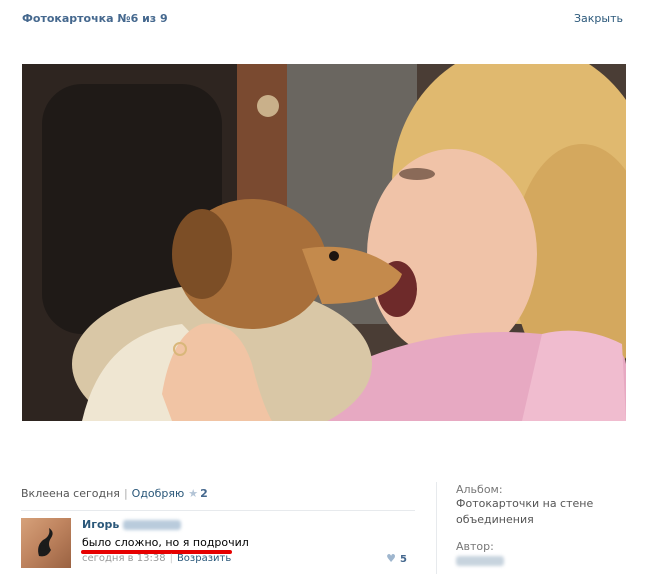 The height and width of the screenshot is (581, 647). What do you see at coordinates (546, 512) in the screenshot?
I see `album-link: Фотокарточки на стене объединения` at bounding box center [546, 512].